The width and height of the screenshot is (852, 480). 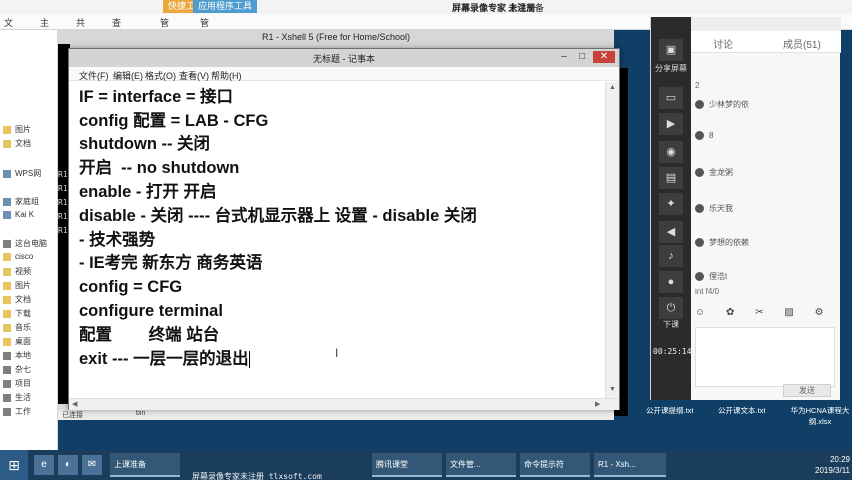 What do you see at coordinates (160, 75) in the screenshot?
I see `menu-format: 格式(O)` at bounding box center [160, 75].